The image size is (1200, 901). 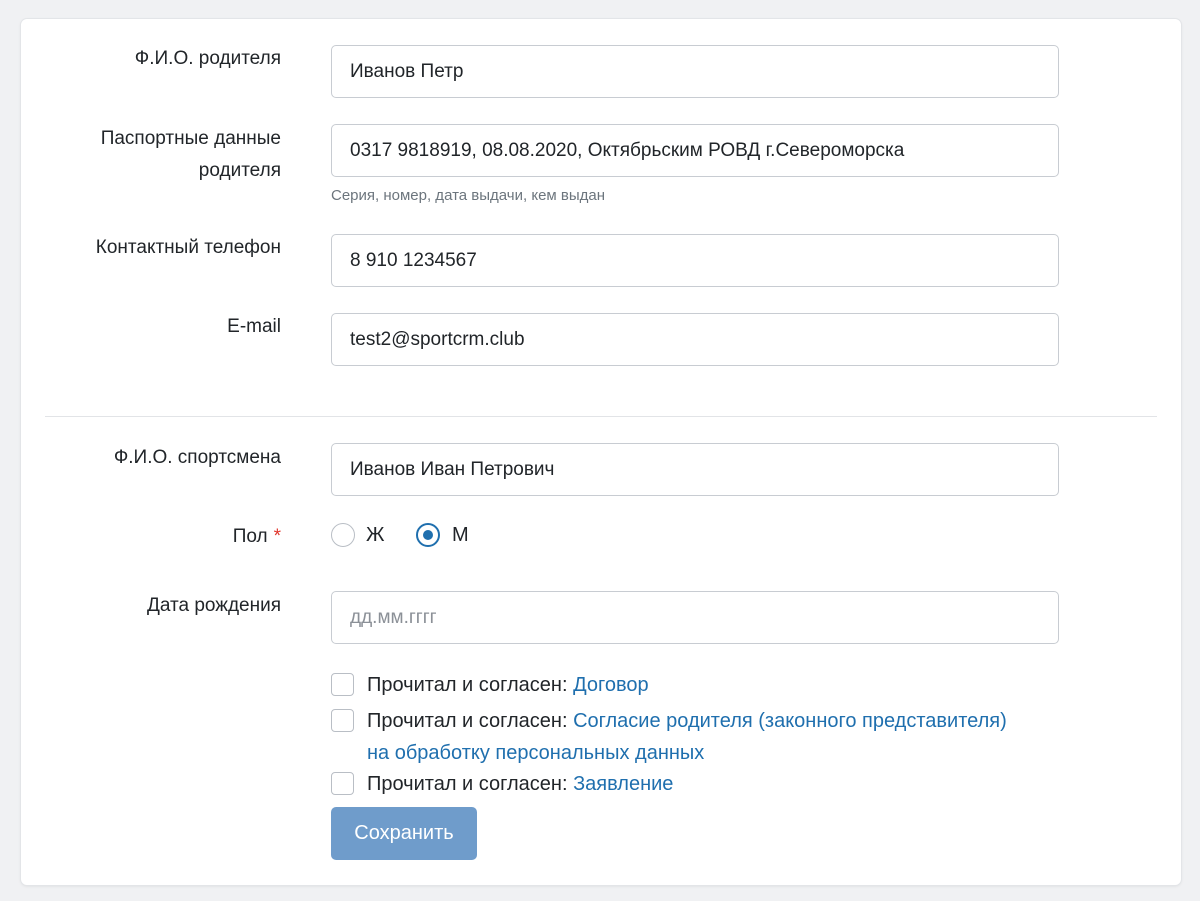 I want to click on agreement-consent-text-line2: на обработку персональных данных, so click(x=535, y=753).